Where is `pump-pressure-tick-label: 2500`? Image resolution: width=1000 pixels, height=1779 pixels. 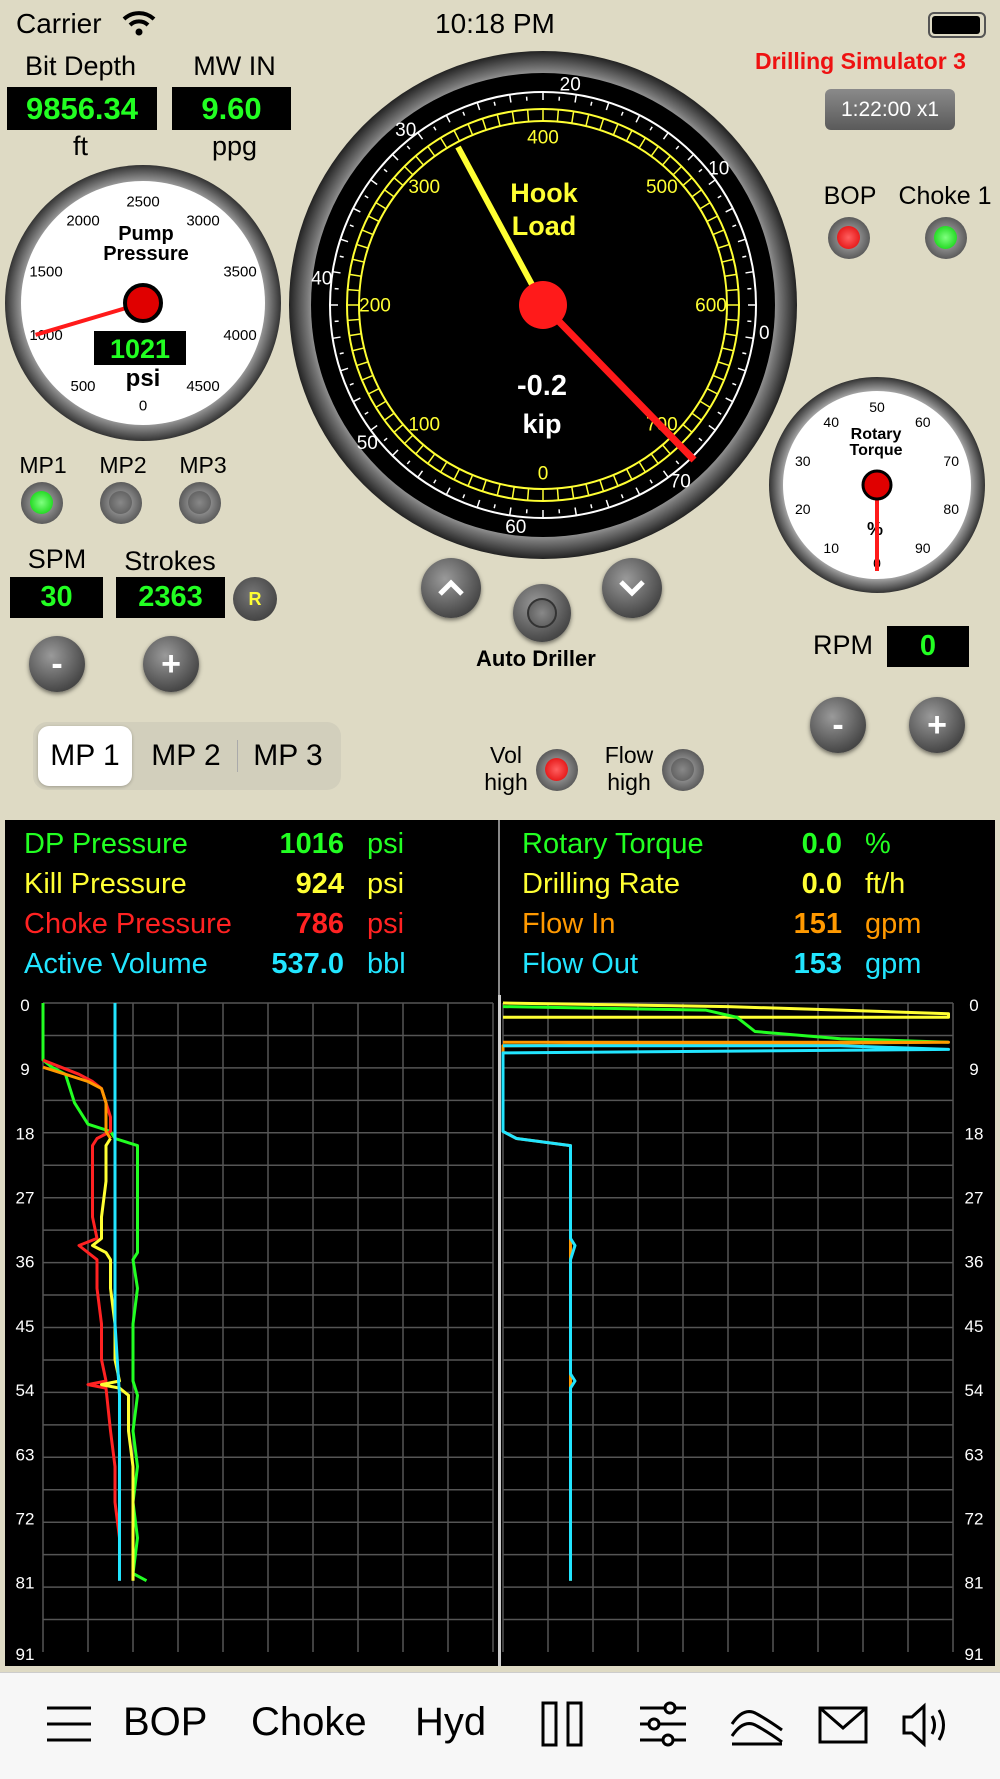 pump-pressure-tick-label: 2500 is located at coordinates (142, 201).